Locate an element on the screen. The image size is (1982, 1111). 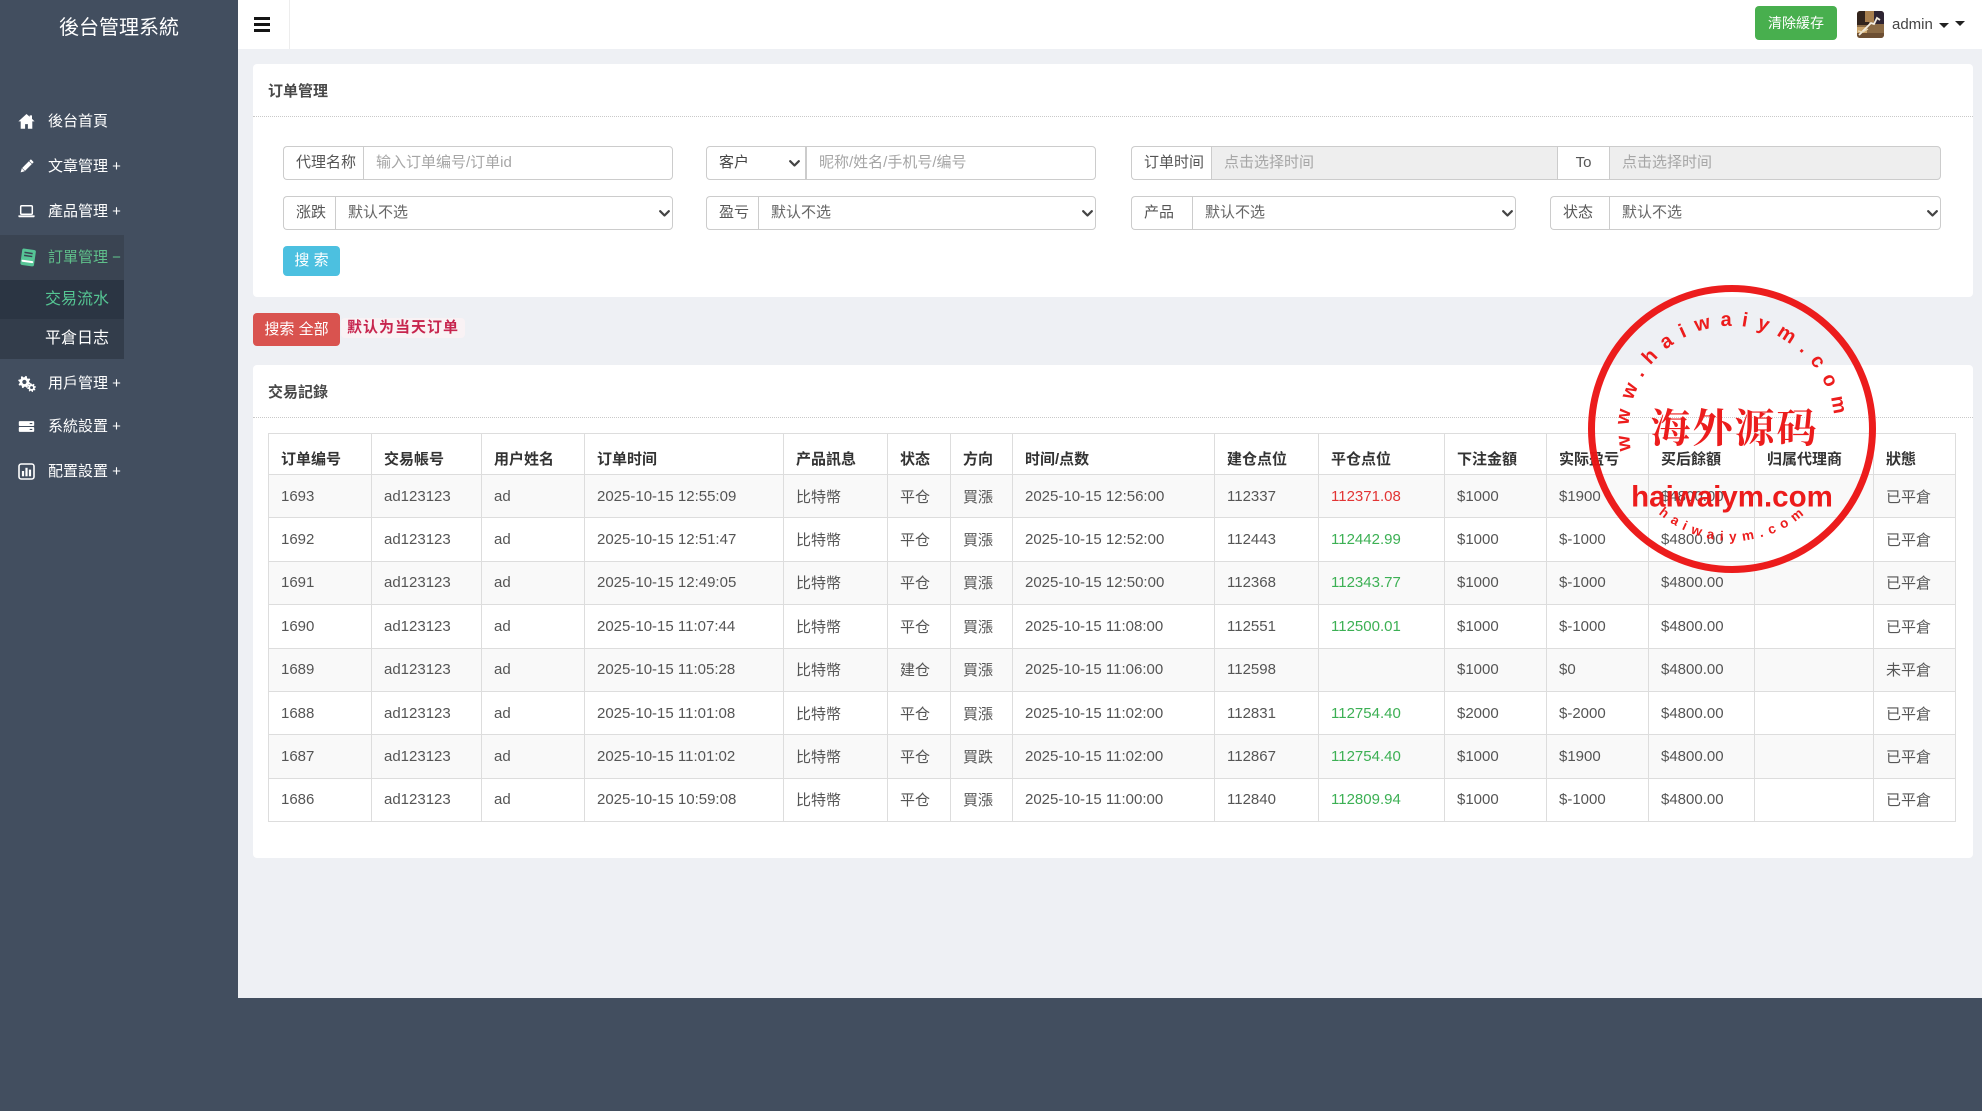
svg-text: haiwaiym.com is located at coordinates (1732, 497).